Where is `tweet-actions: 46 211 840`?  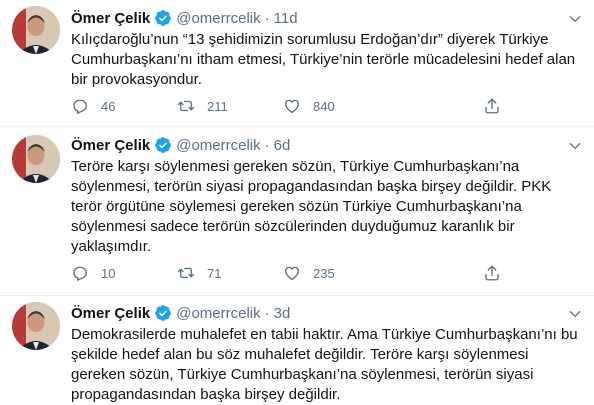 tweet-actions: 46 211 840 is located at coordinates (286, 106).